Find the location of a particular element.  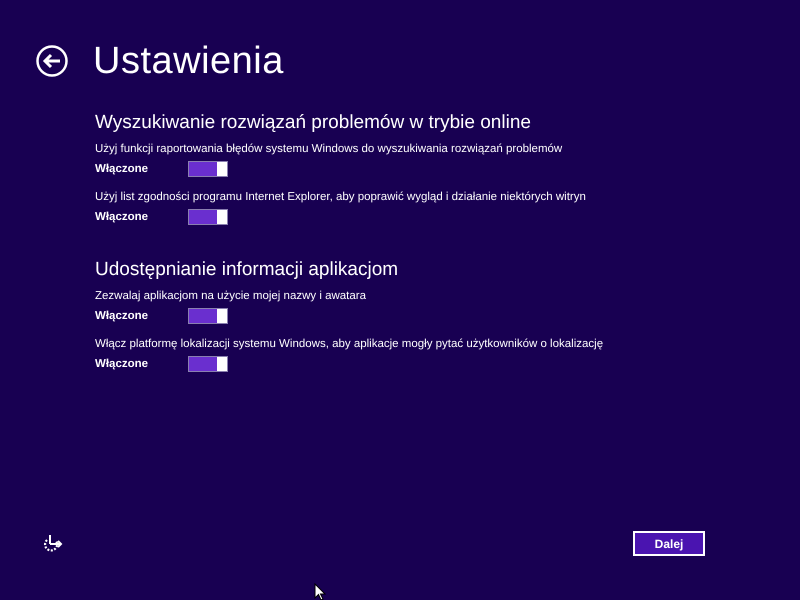

setting-description: Zezwalaj aplikacjom na użycie mojej nazwy i awatara is located at coordinates (231, 296).